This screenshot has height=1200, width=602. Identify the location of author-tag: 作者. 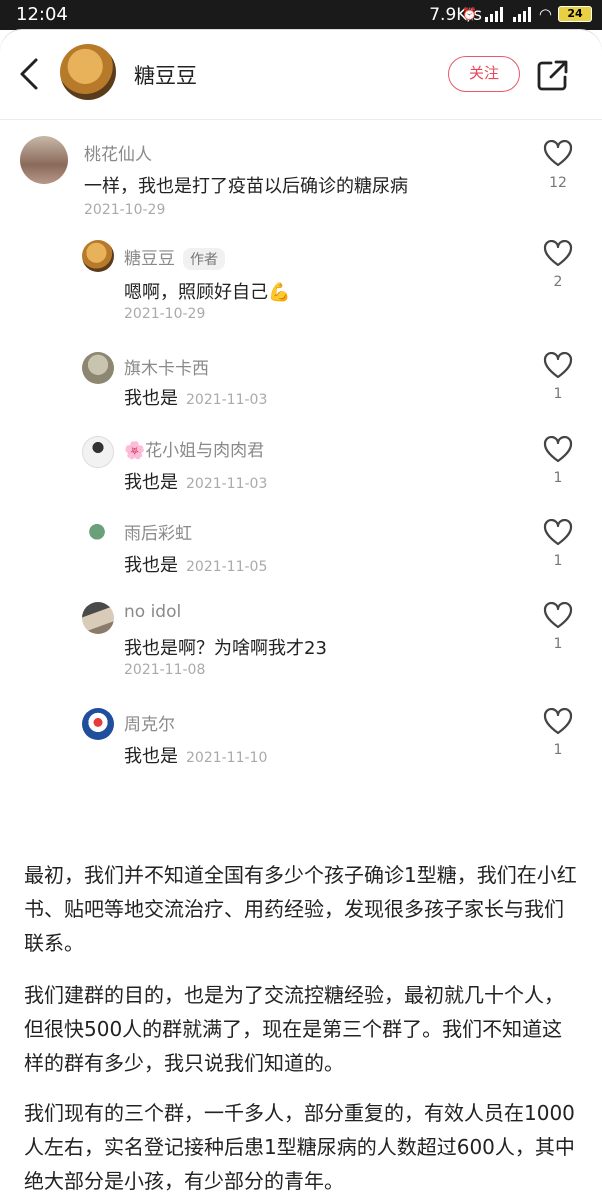
(204, 259).